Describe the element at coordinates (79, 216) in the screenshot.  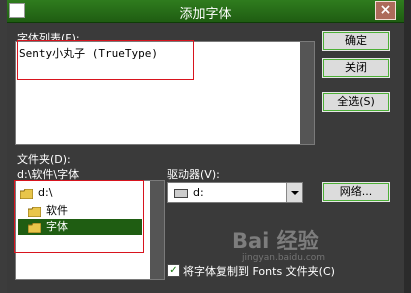
I see `annotation-box-folder-tree` at that location.